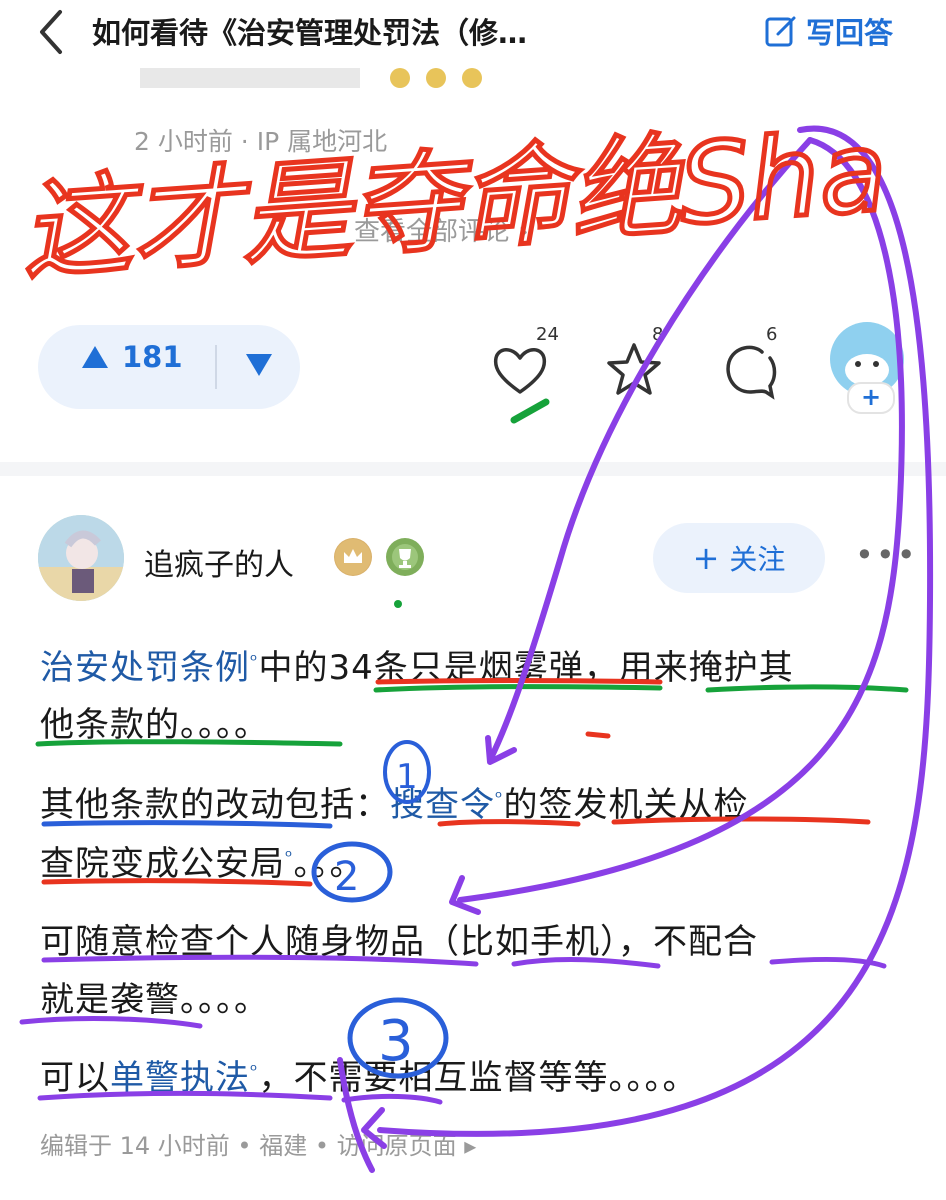  What do you see at coordinates (757, 559) in the screenshot?
I see `follow-label: 关注` at bounding box center [757, 559].